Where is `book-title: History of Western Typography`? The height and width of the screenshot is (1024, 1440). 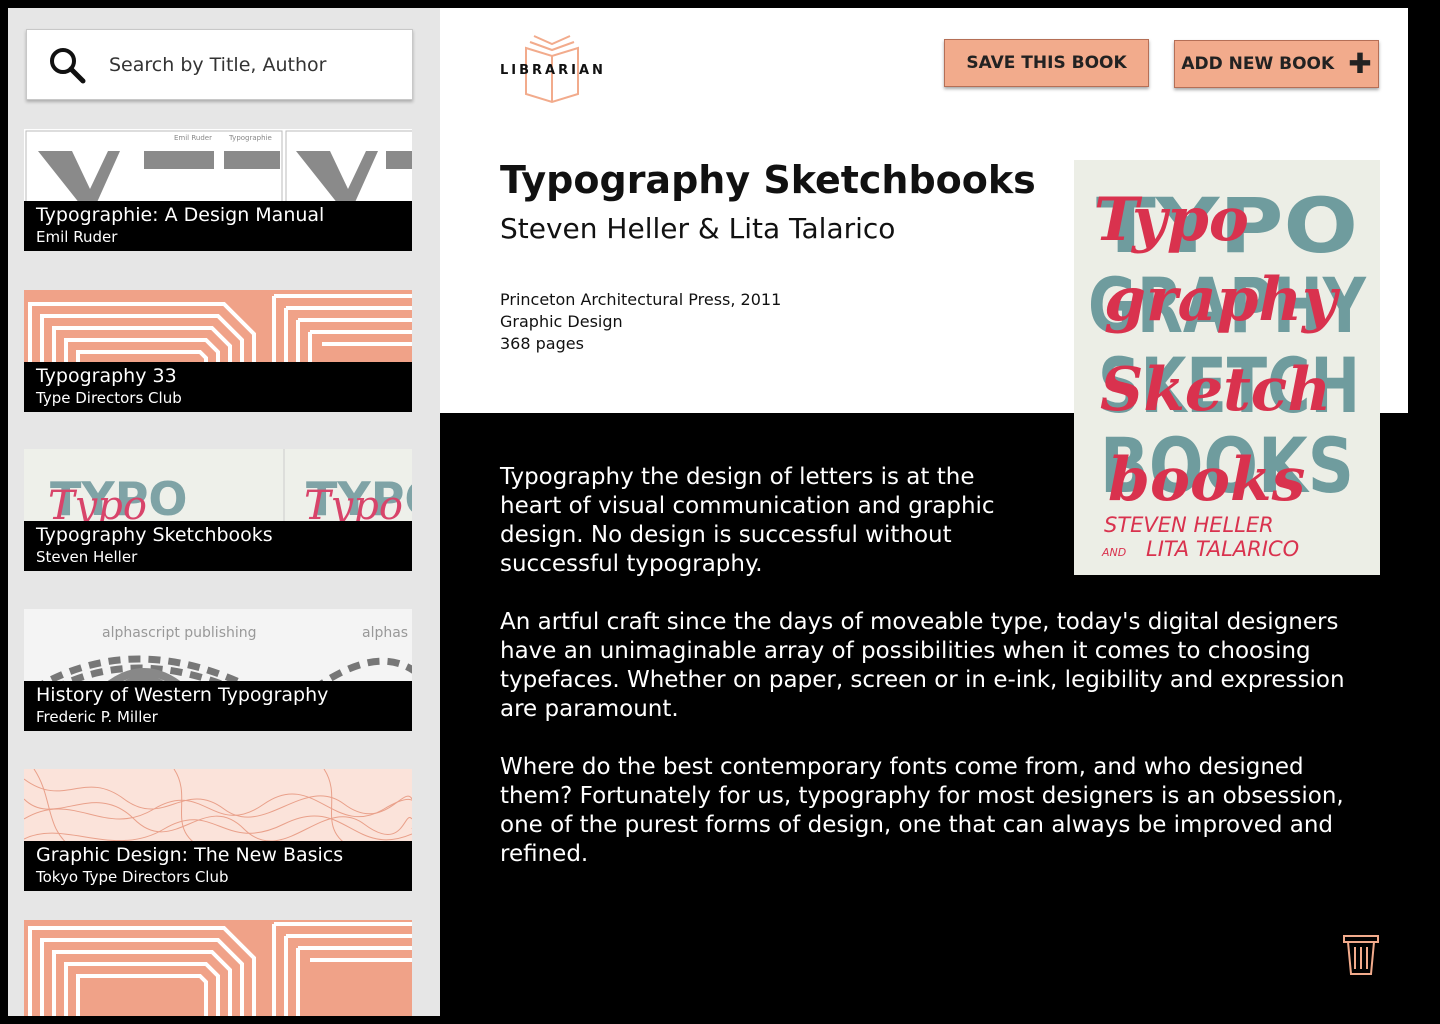 book-title: History of Western Typography is located at coordinates (182, 695).